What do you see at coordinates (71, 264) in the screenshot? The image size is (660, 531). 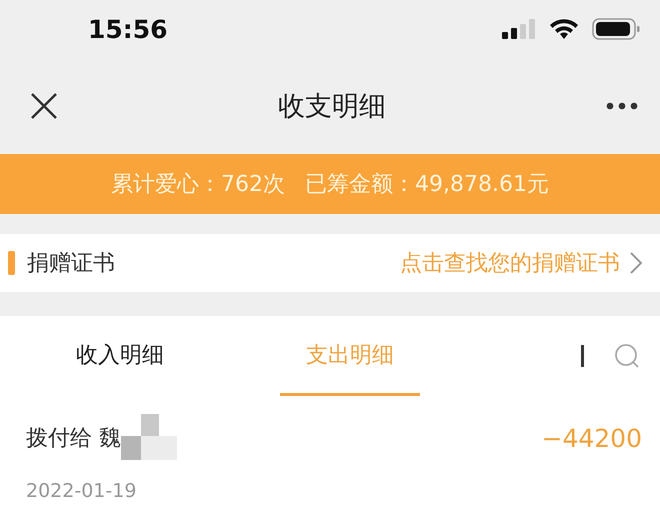 I see `certificate-label: 捐赠证书` at bounding box center [71, 264].